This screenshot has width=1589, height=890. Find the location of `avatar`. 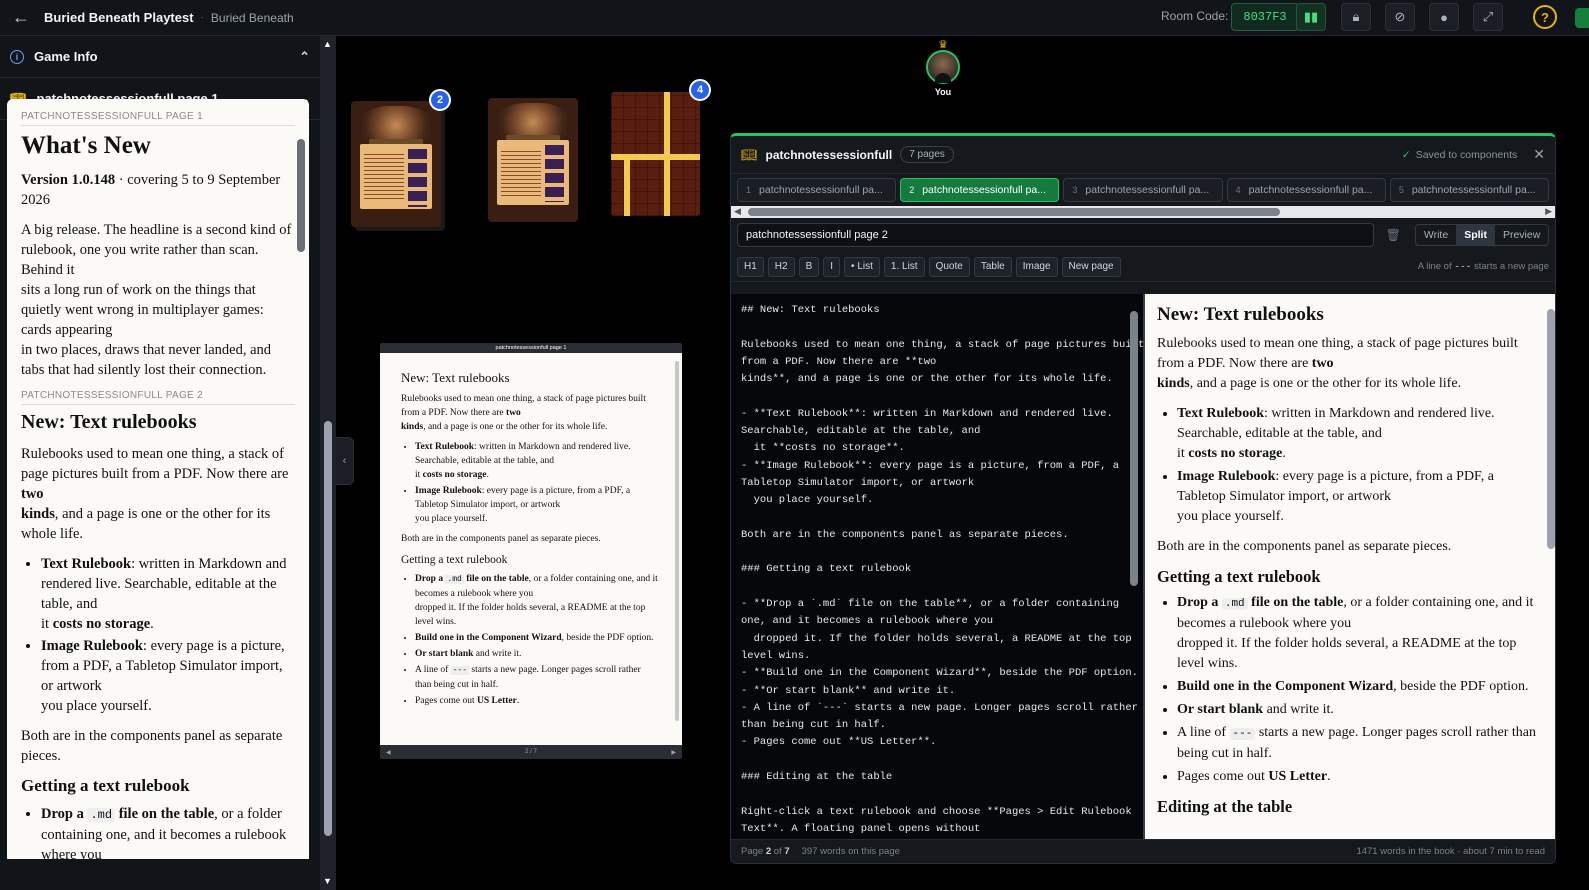

avatar is located at coordinates (943, 67).